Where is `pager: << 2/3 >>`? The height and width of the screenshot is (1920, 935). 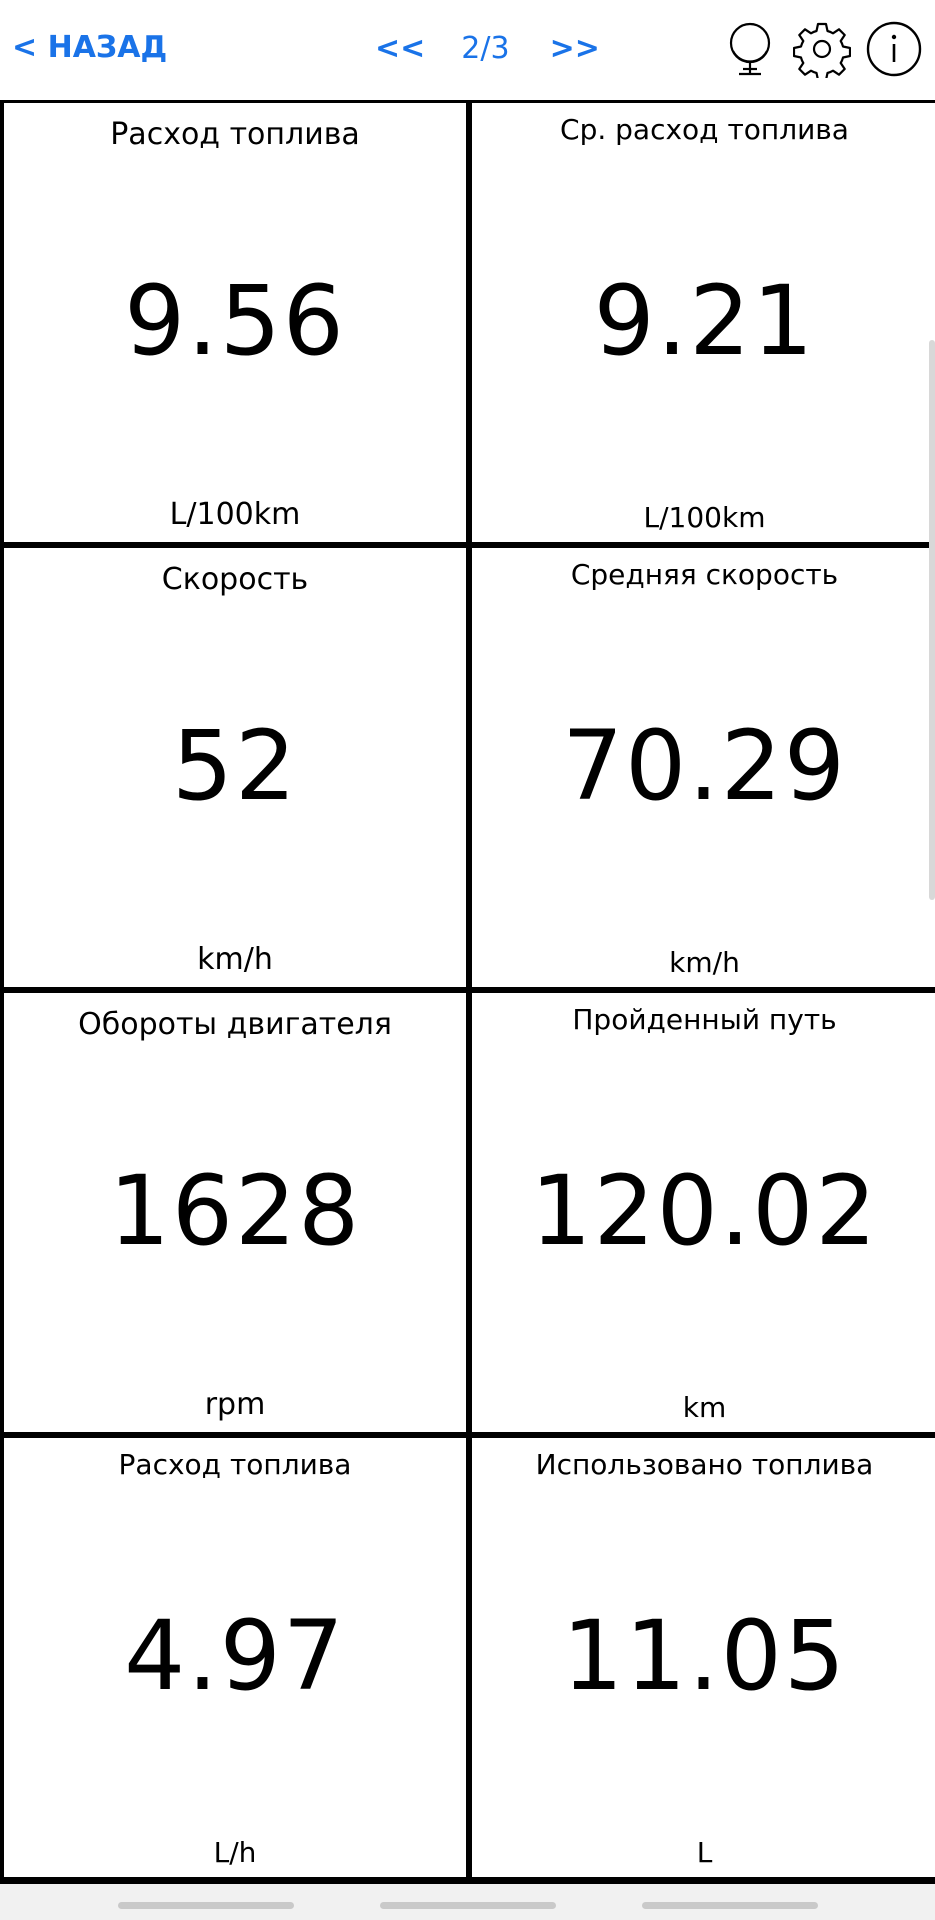 pager: << 2/3 >> is located at coordinates (487, 48).